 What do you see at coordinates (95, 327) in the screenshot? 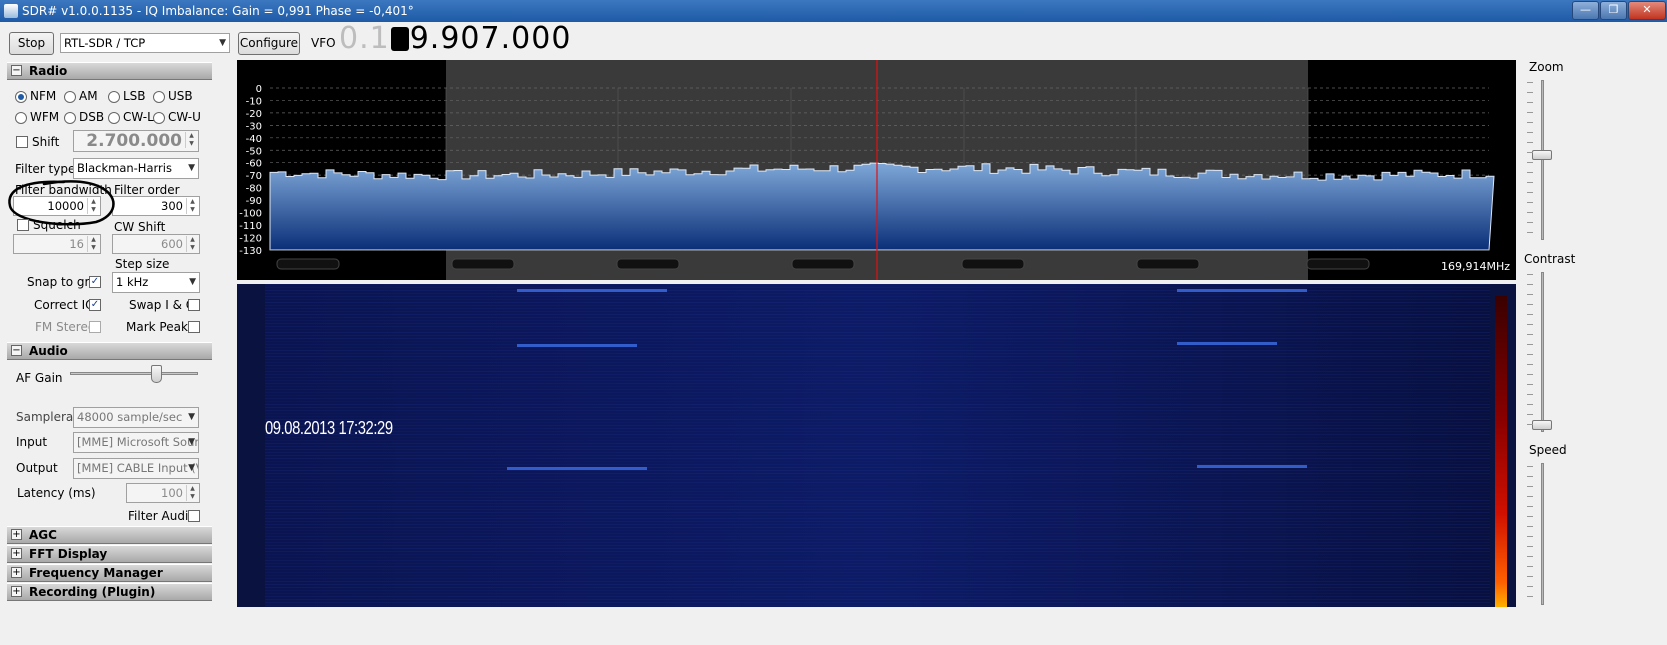
I see `fm-stereo-checkbox` at bounding box center [95, 327].